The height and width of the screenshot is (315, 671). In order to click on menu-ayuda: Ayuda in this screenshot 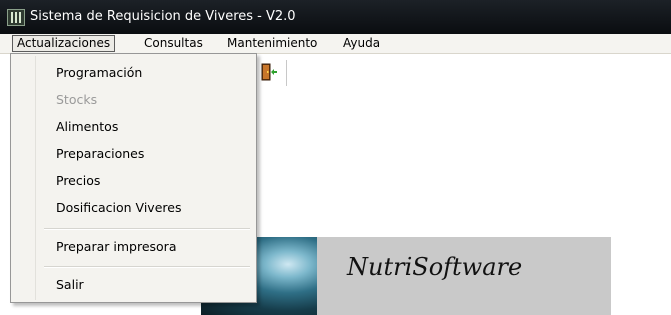, I will do `click(361, 43)`.